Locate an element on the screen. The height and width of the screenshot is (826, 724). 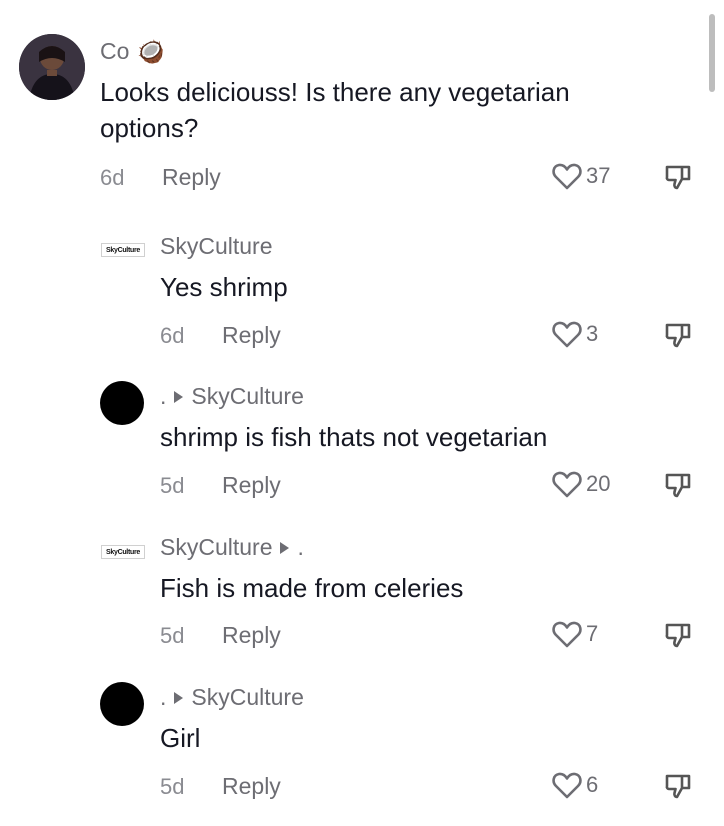
like-count: 3 is located at coordinates (592, 333).